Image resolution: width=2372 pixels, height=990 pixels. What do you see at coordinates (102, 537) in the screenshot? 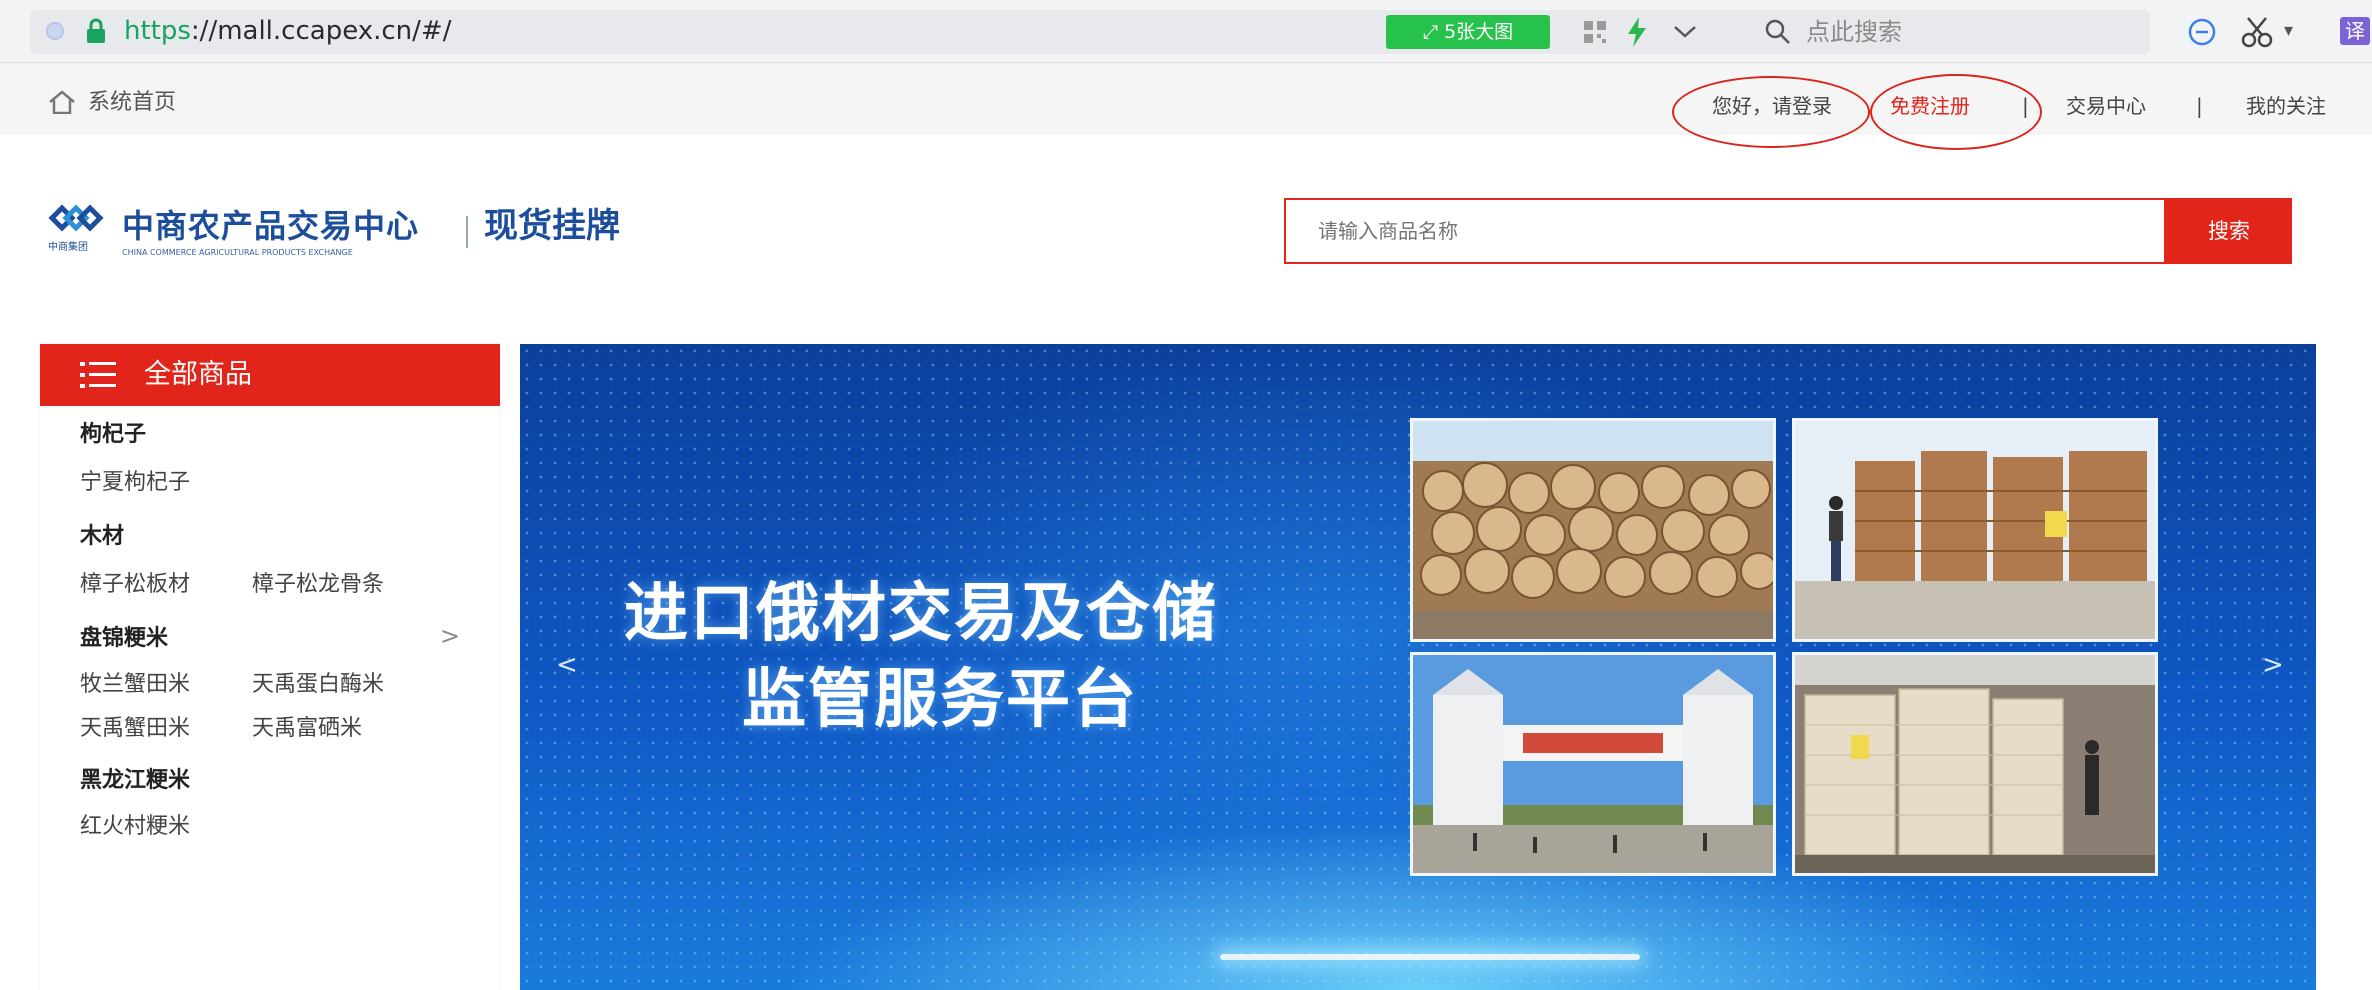
I see `category-heading-wood: 木材` at bounding box center [102, 537].